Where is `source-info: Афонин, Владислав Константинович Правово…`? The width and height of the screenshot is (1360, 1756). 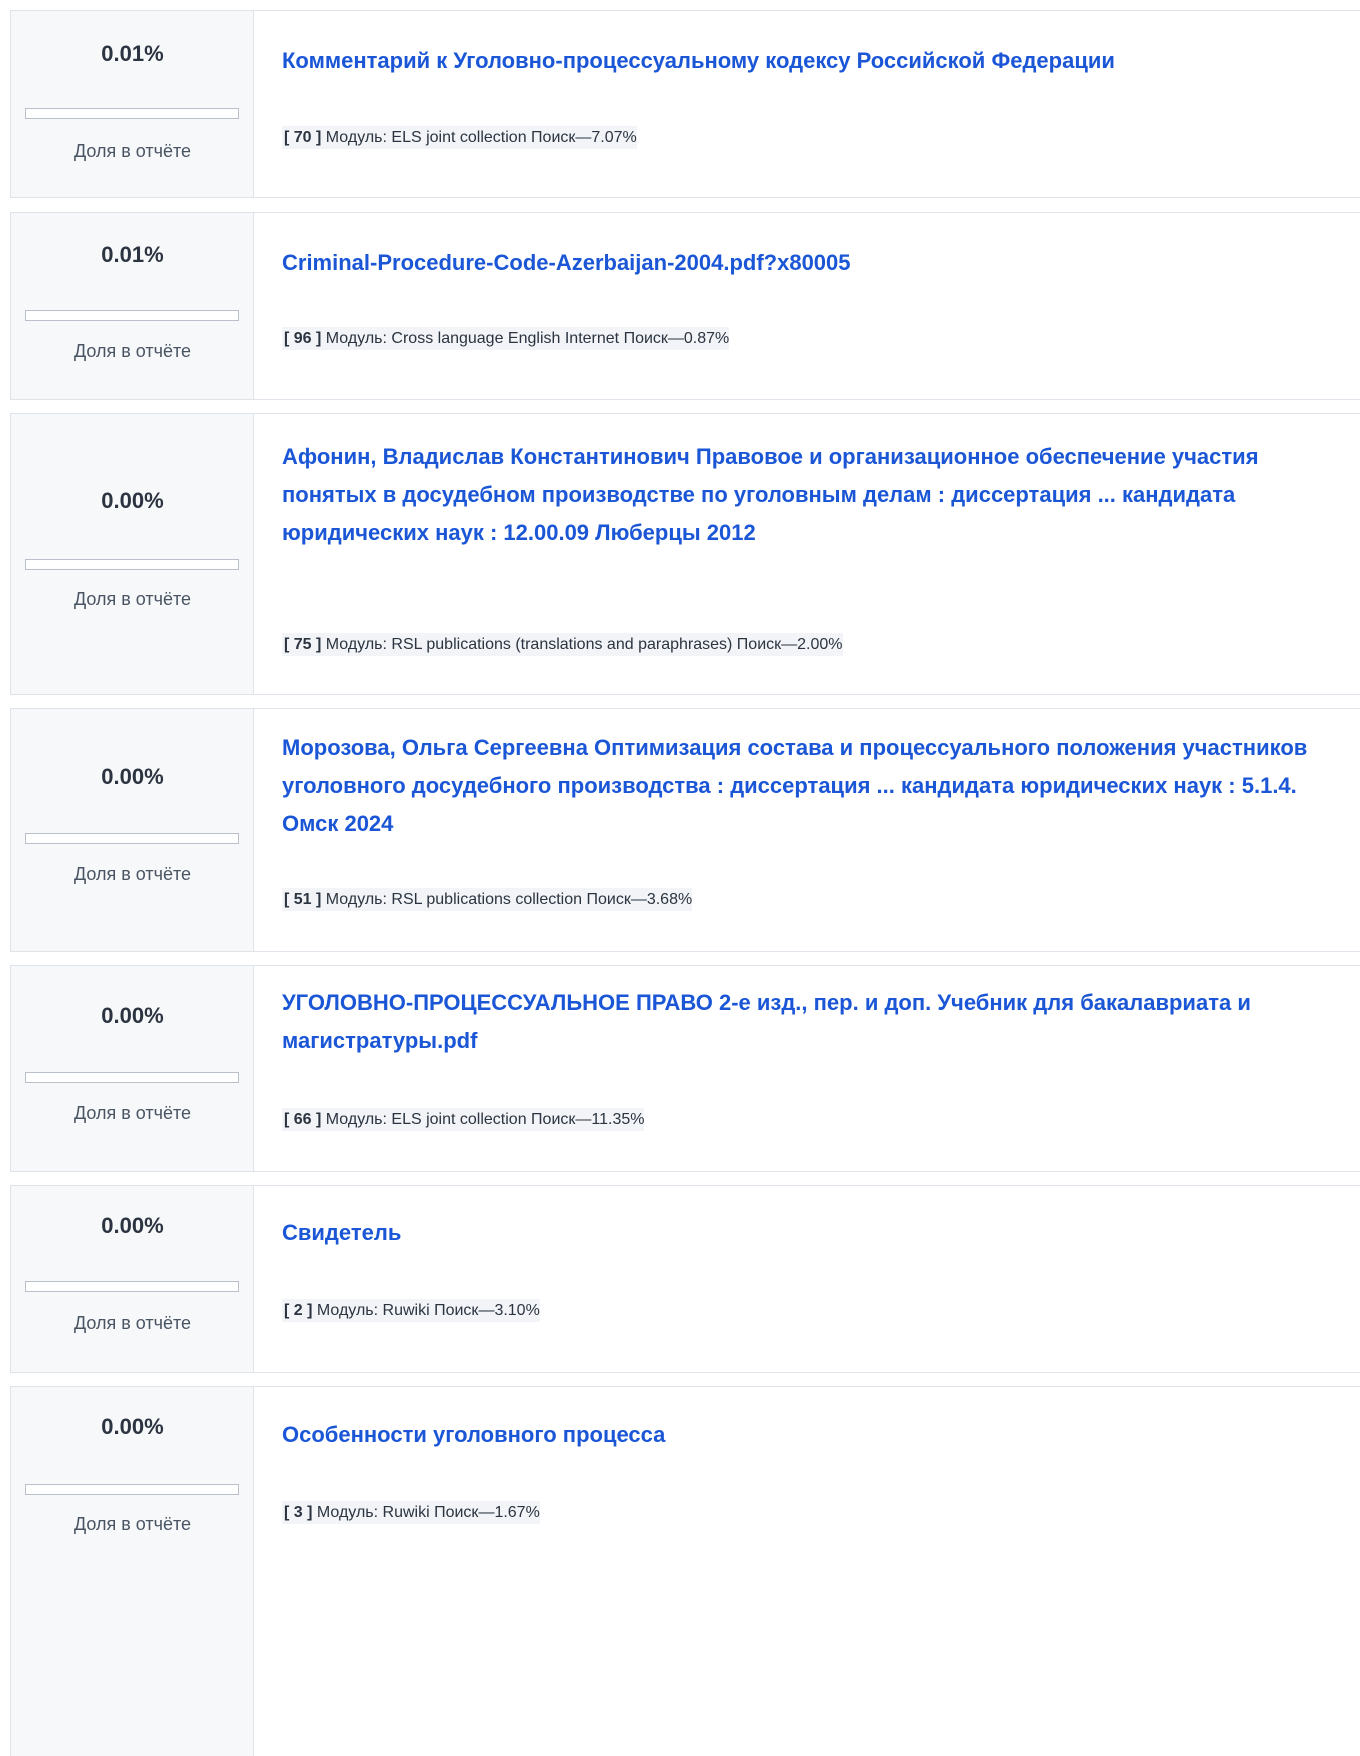
source-info: Афонин, Владислав Константинович Правово… is located at coordinates (807, 554).